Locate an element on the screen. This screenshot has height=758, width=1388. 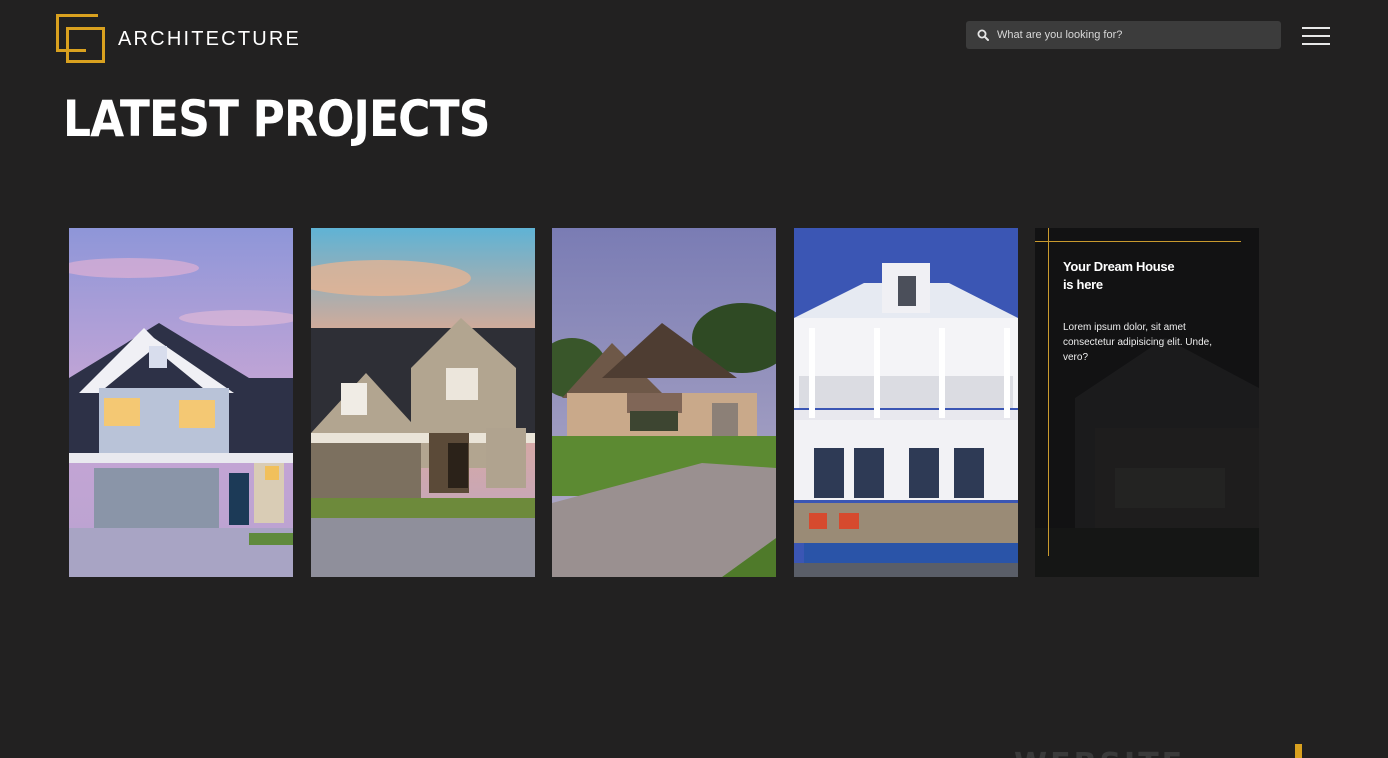
footer-accent-bar is located at coordinates (1298, 751).